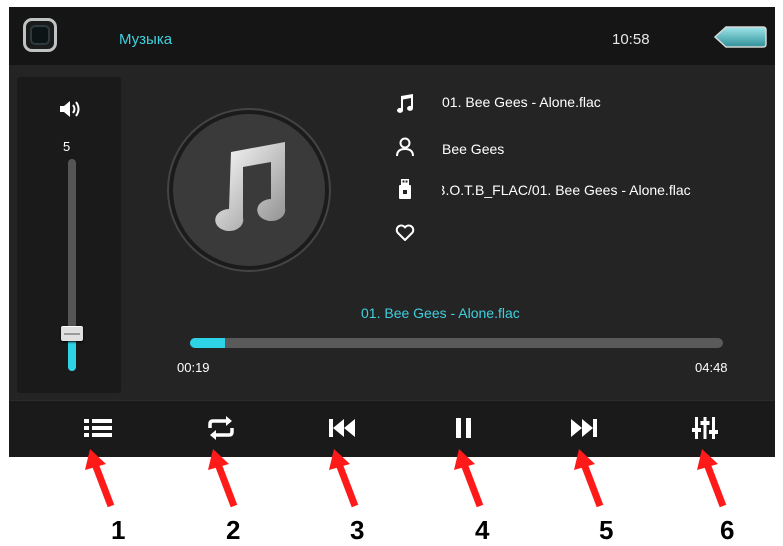 The image size is (783, 546). I want to click on person-icon, so click(405, 147).